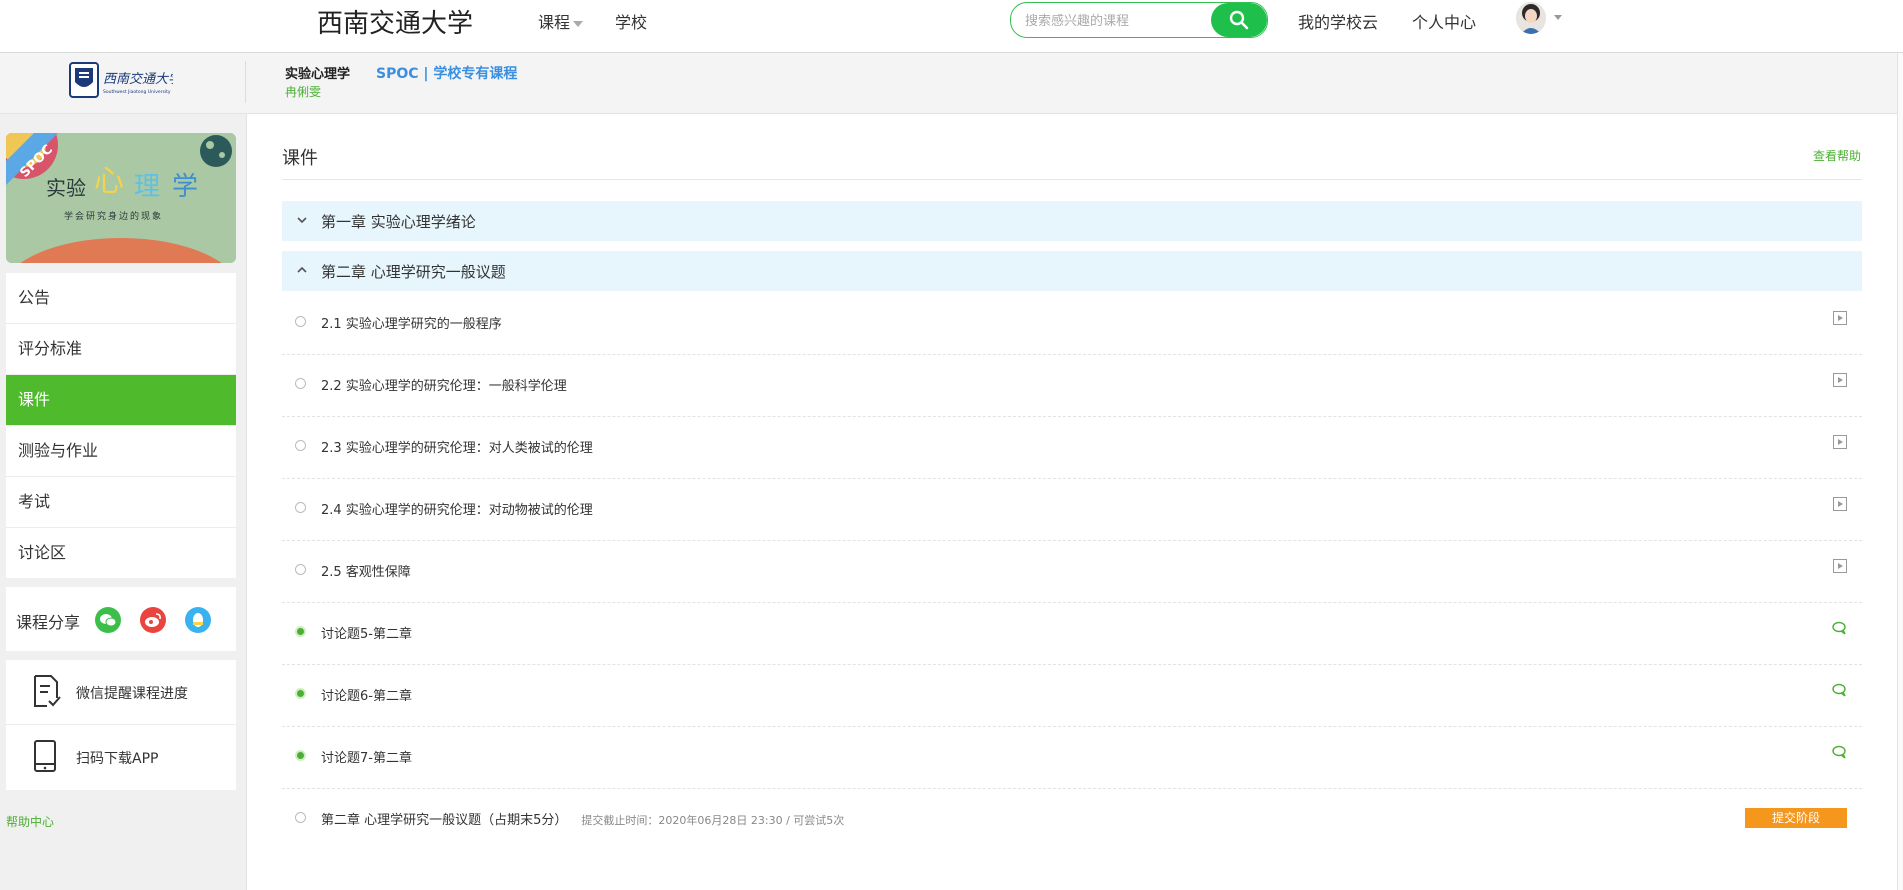 Image resolution: width=1903 pixels, height=890 pixels. Describe the element at coordinates (366, 758) in the screenshot. I see `lesson-title: 讨论题7-第二章` at that location.